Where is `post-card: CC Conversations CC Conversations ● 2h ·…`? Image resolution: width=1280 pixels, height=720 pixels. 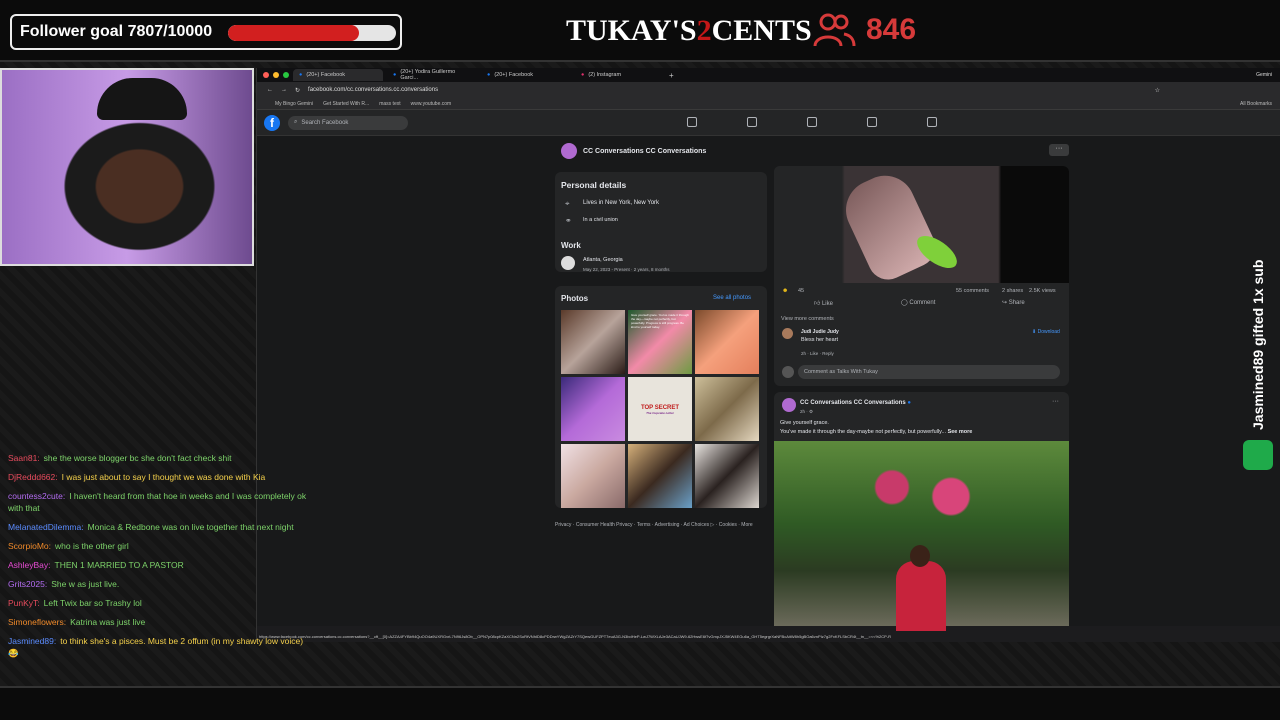
post-card: CC Conversations CC Conversations ● 2h ·… is located at coordinates (921, 511).